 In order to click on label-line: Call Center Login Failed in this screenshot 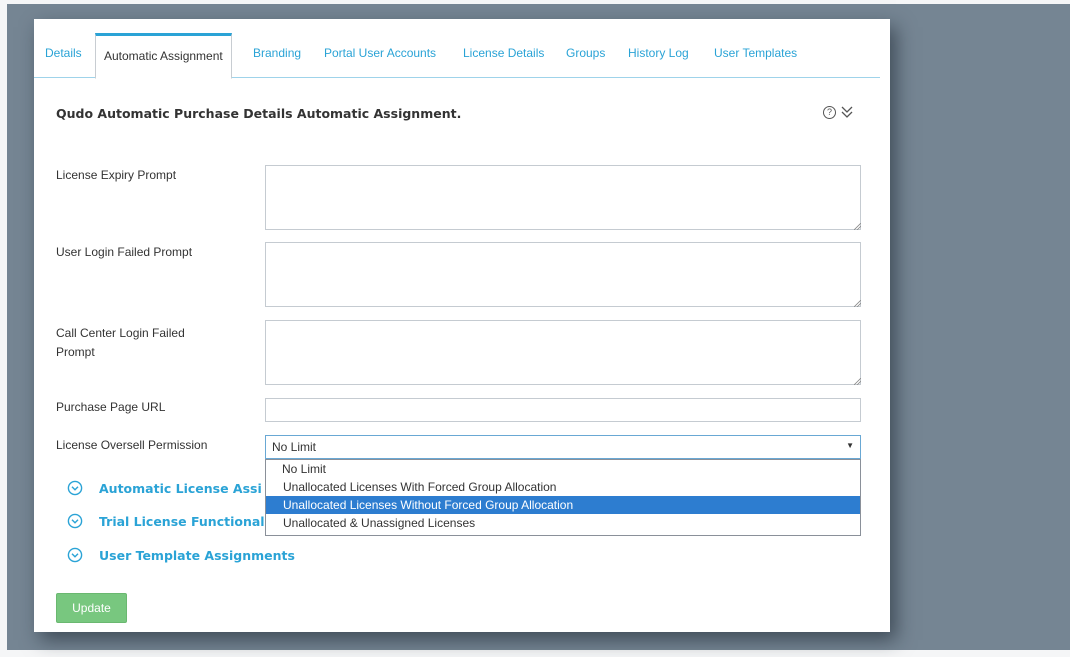, I will do `click(120, 333)`.